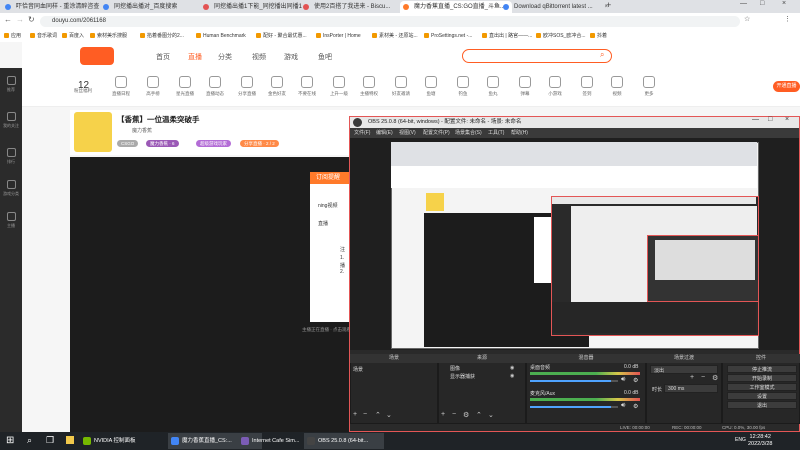 This screenshot has width=800, height=450. Describe the element at coordinates (762, 396) in the screenshot. I see `settings-button: 设置` at that location.